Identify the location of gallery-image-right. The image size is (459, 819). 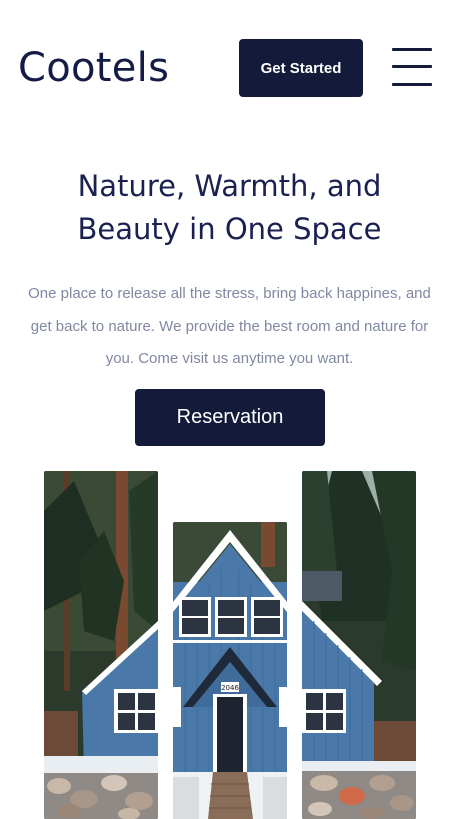
(359, 645).